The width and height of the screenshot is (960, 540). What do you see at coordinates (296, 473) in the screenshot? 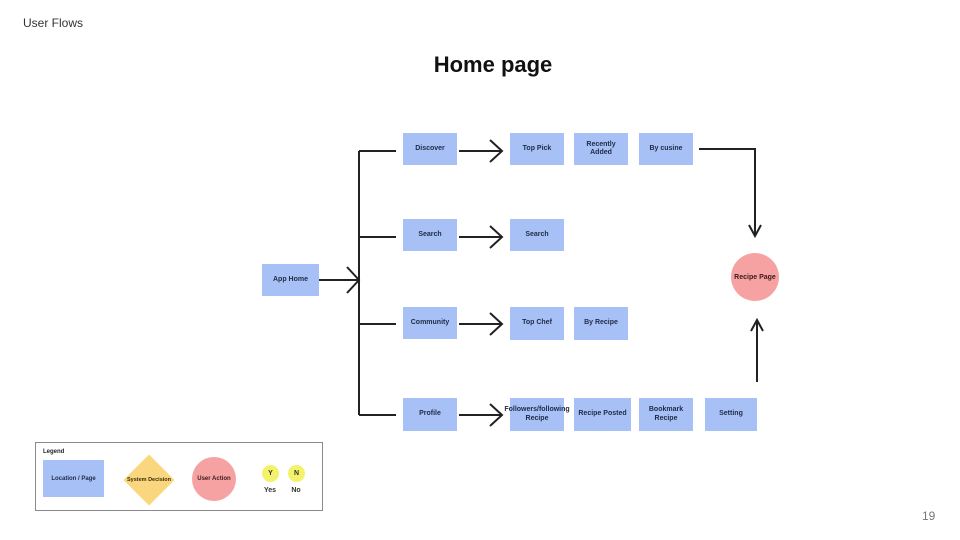
I see `legend-no-symbol: N` at bounding box center [296, 473].